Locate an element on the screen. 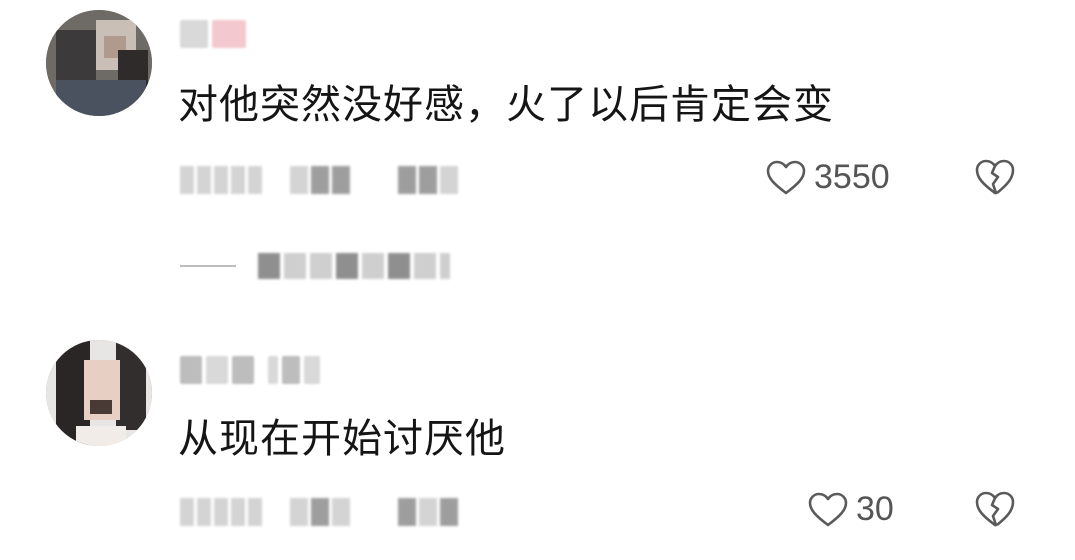  expand-replies-button is located at coordinates (315, 266).